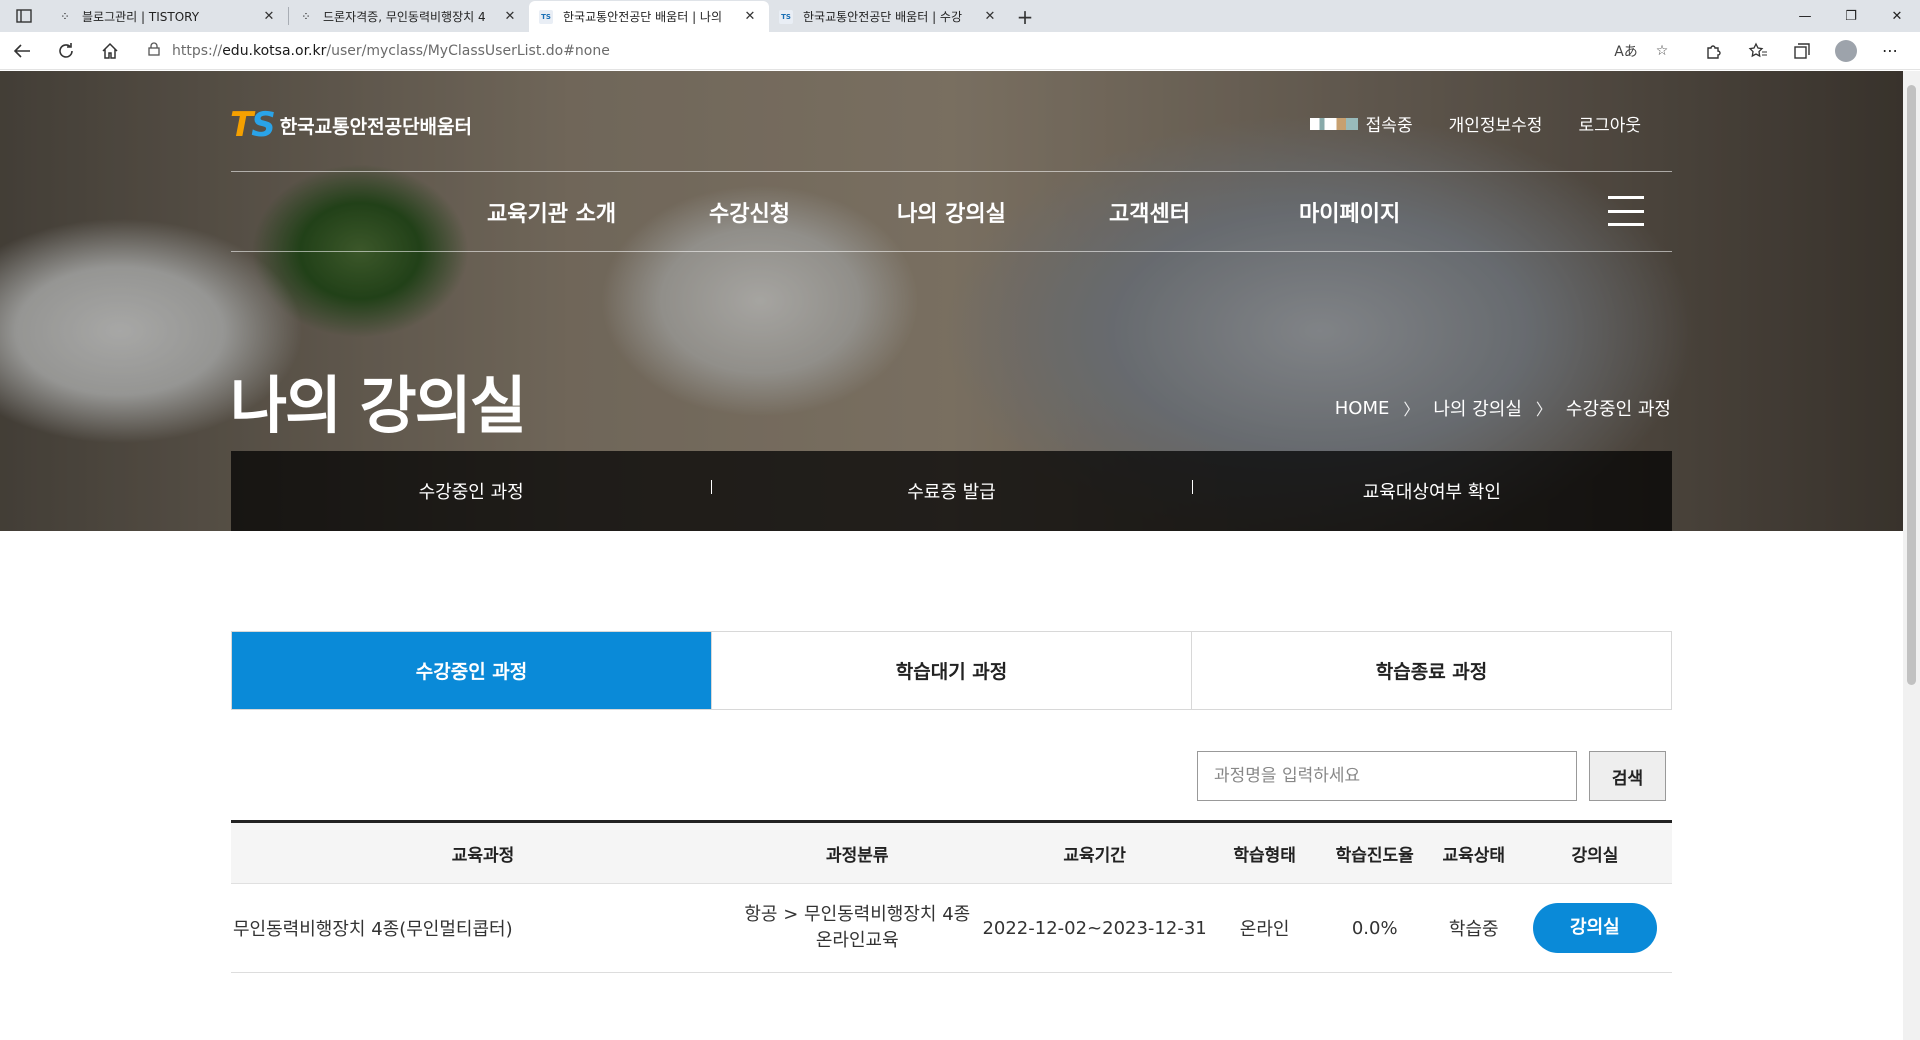  I want to click on tab-waiting: 학습대기 과정, so click(951, 670).